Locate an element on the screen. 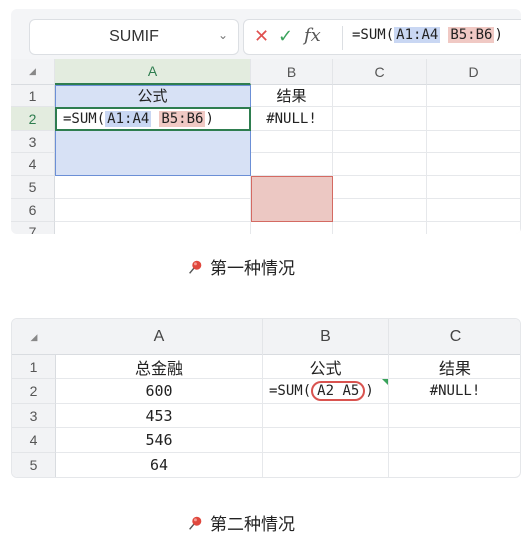  cell-a2: 600 is located at coordinates (159, 391).